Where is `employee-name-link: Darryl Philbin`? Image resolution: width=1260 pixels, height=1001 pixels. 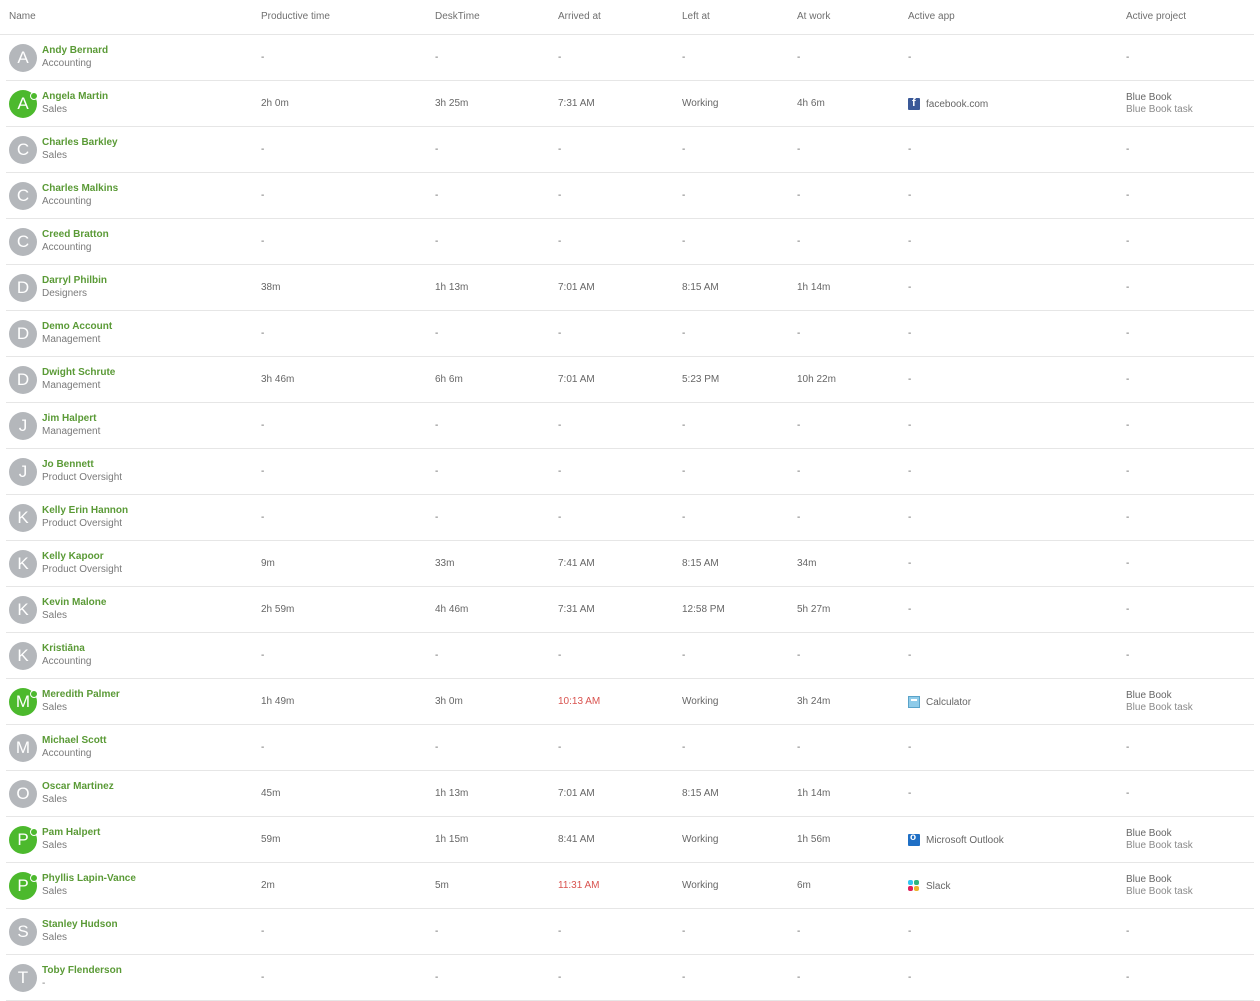 employee-name-link: Darryl Philbin is located at coordinates (74, 280).